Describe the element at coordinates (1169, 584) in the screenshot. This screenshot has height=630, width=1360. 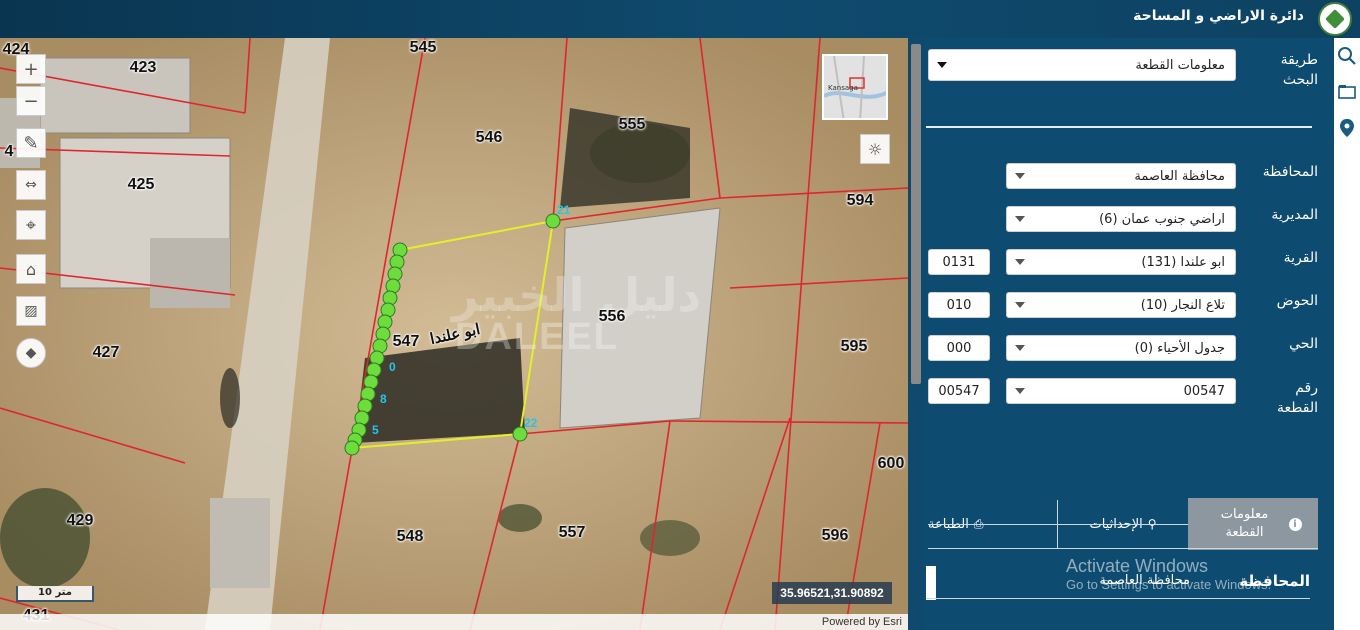
I see `activate-windows-subtitle: Go to Settings to activate Windows.` at that location.